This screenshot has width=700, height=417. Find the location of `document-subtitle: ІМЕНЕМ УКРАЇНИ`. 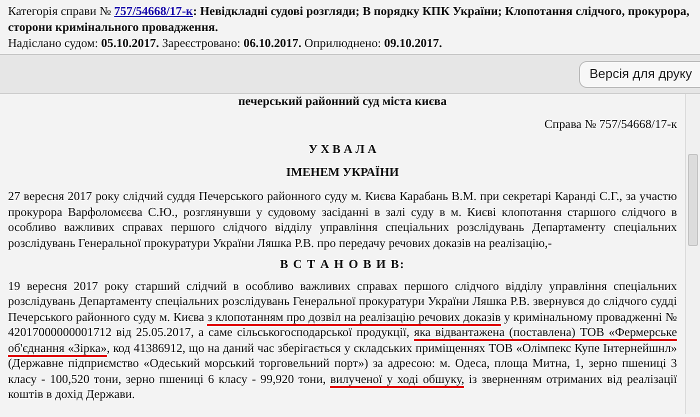

document-subtitle: ІМЕНЕМ УКРАЇНИ is located at coordinates (342, 171).